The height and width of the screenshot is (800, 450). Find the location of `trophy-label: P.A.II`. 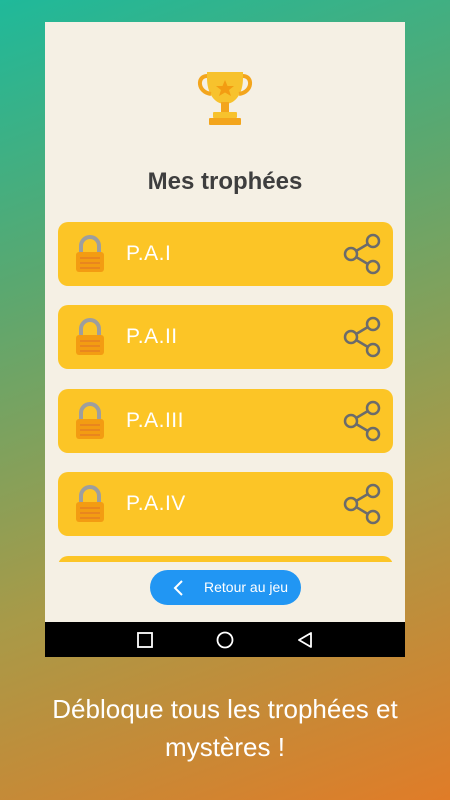

trophy-label: P.A.II is located at coordinates (152, 336).